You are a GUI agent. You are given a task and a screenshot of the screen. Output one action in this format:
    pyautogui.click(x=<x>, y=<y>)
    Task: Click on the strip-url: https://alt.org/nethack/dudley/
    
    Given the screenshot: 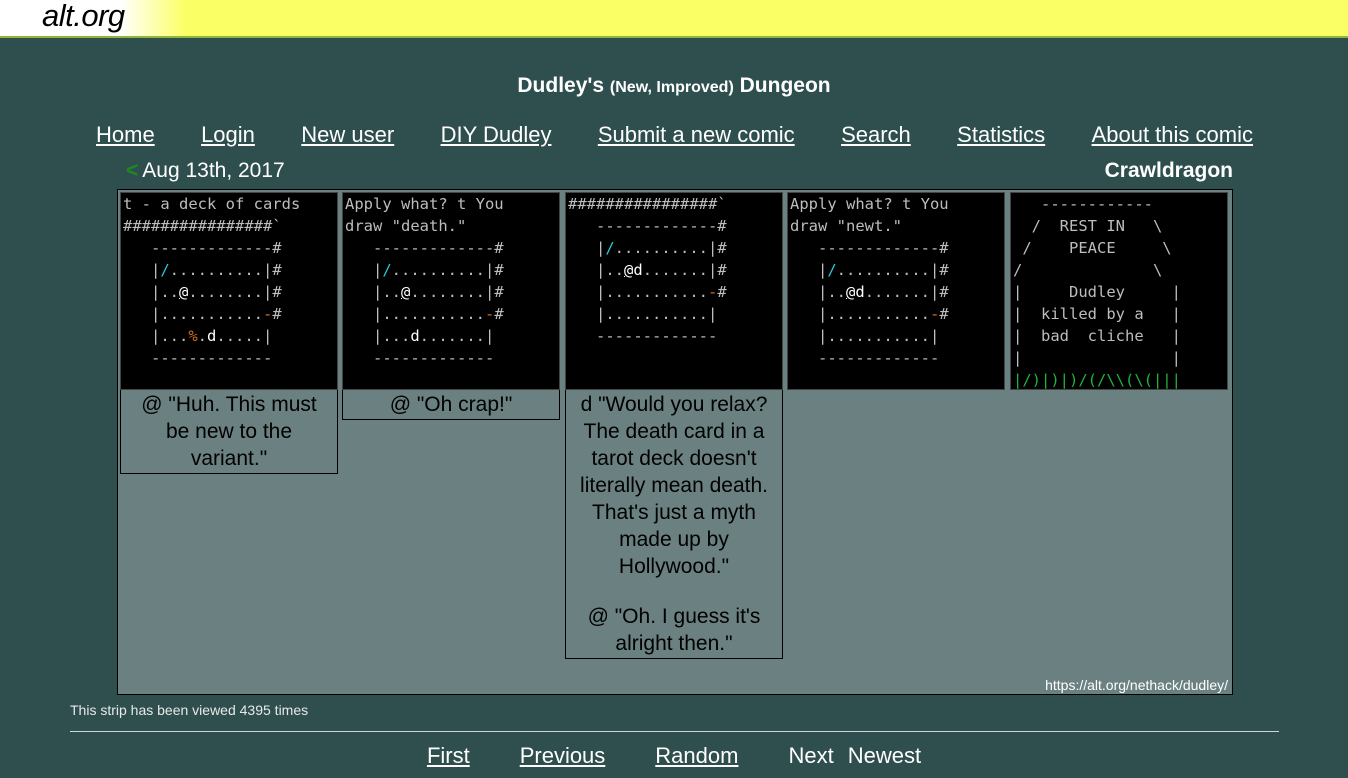 What is the action you would take?
    pyautogui.click(x=1136, y=685)
    